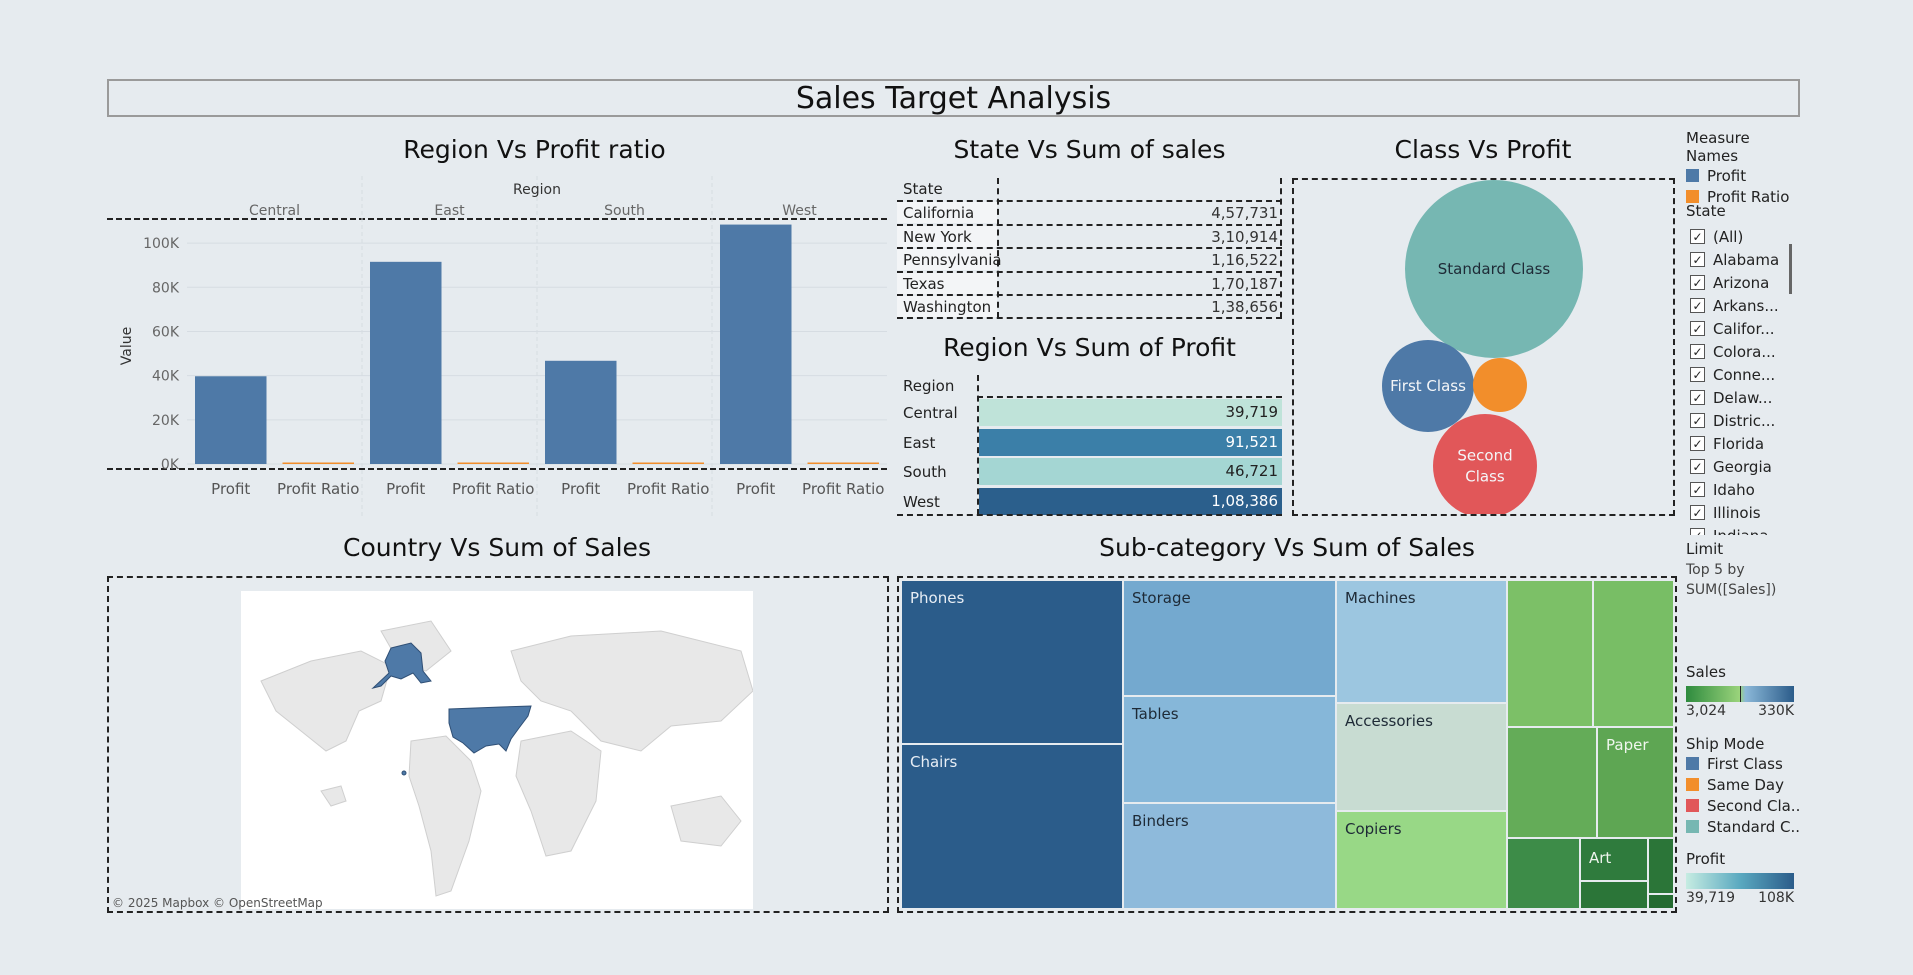  What do you see at coordinates (1421, 641) in the screenshot?
I see `treemap-machines: Machines` at bounding box center [1421, 641].